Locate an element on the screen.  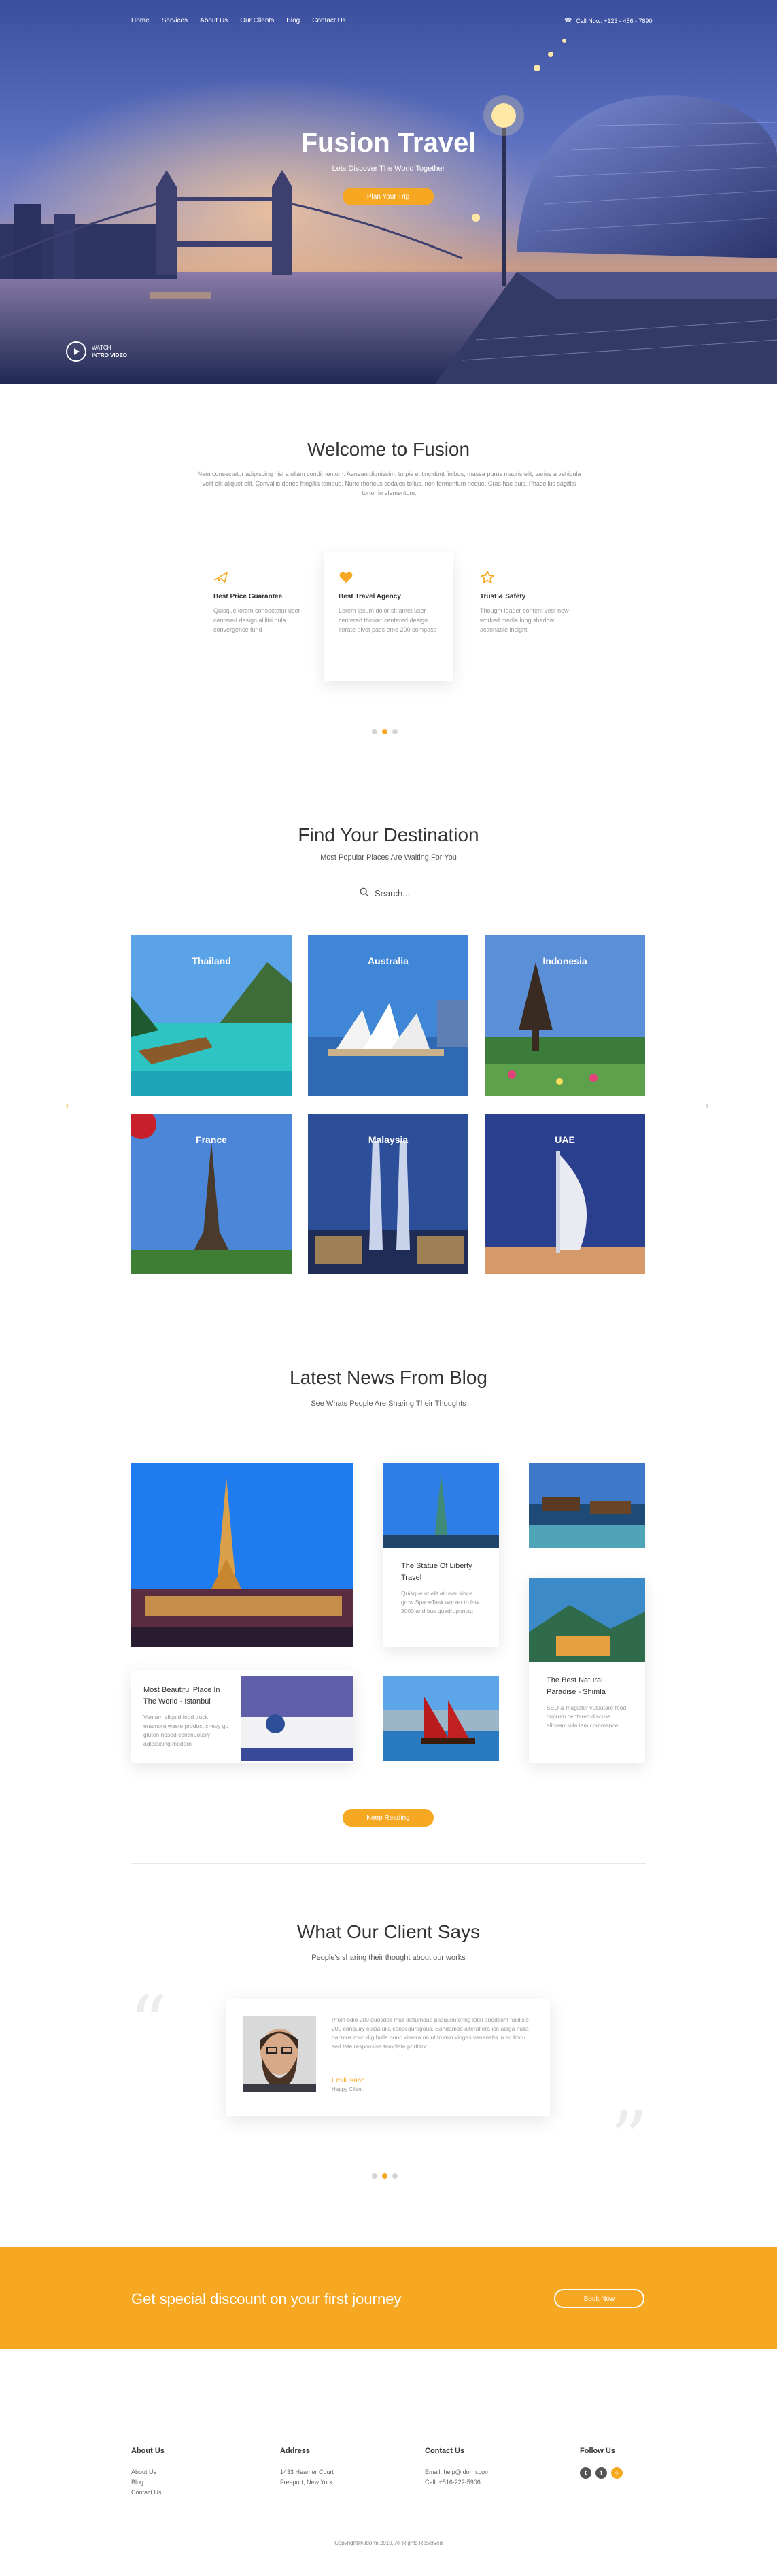
blog-title: Latest News From Blog is located at coordinates (388, 1377).